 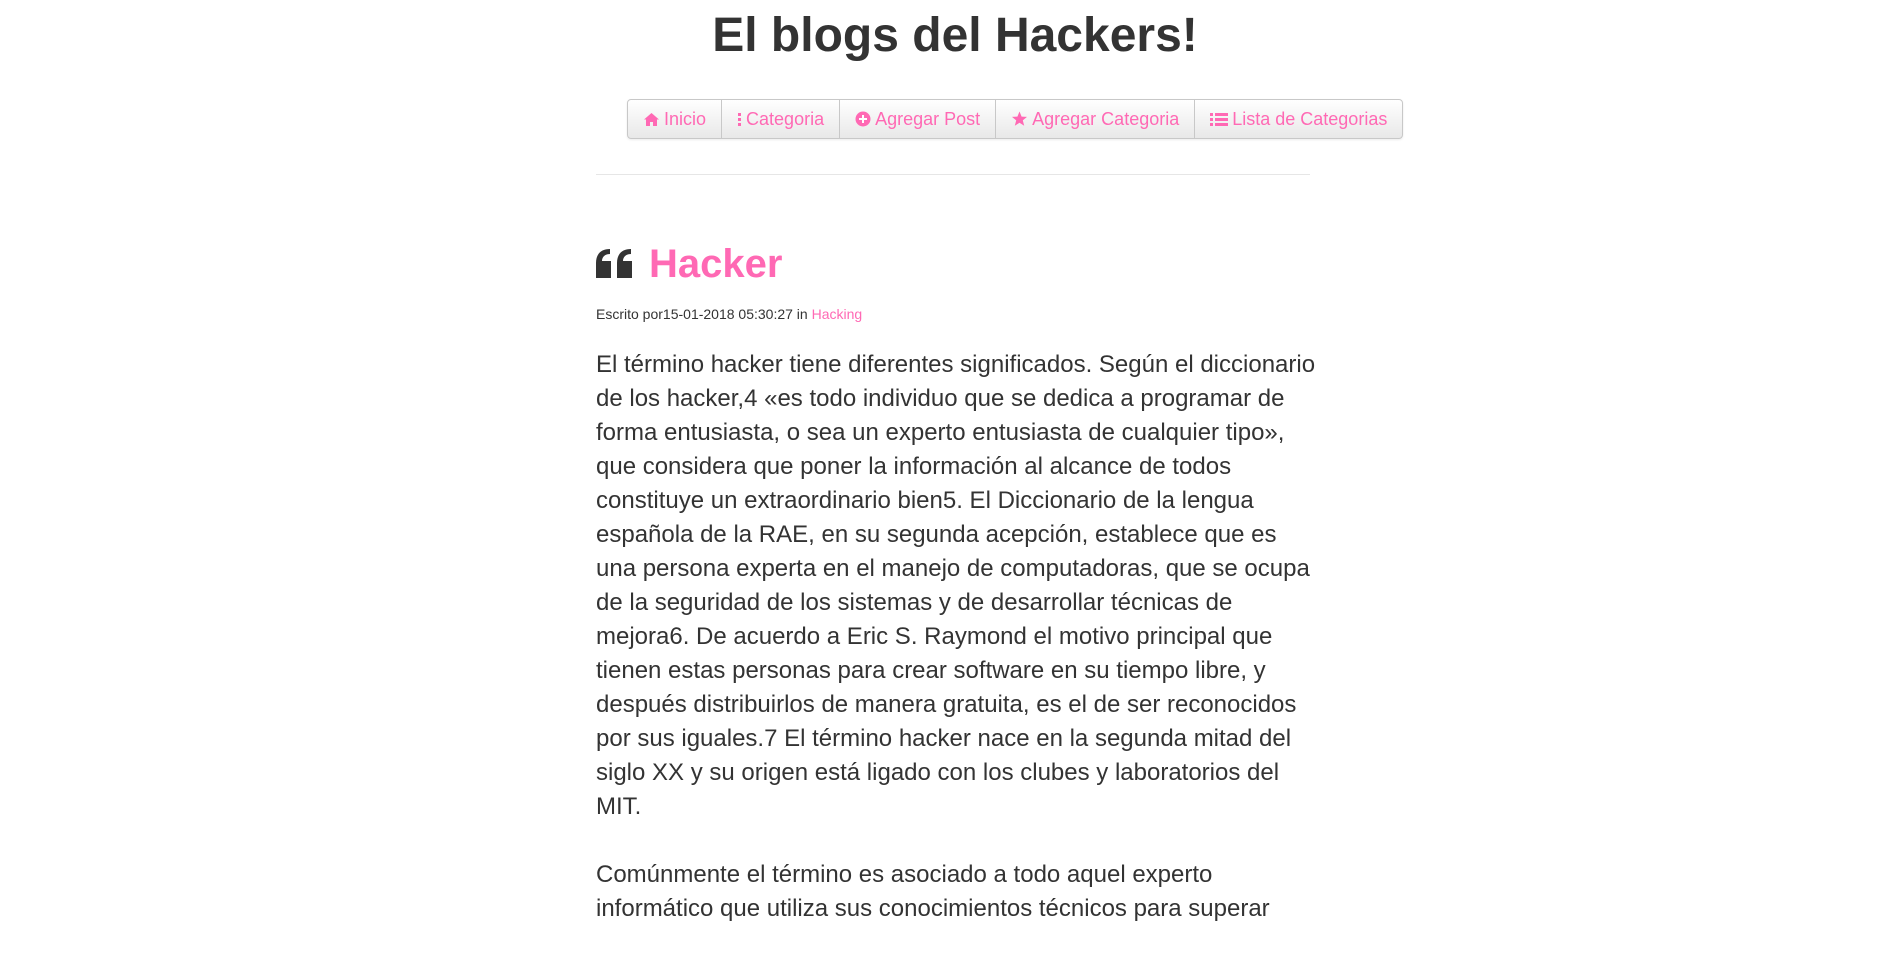 I want to click on nav-item-label: Inicio, so click(x=685, y=118).